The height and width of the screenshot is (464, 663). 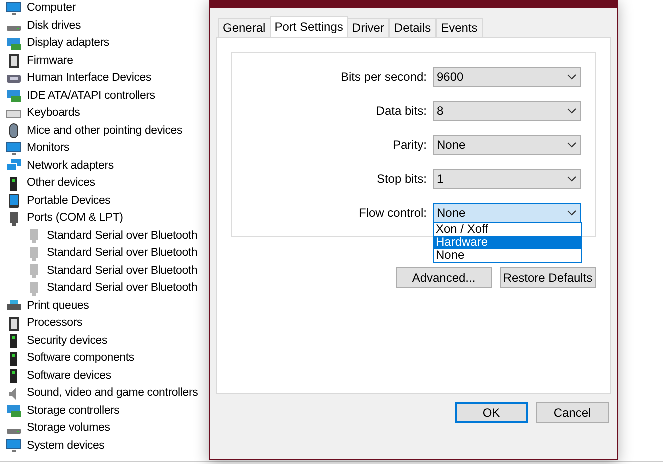 I want to click on tree-item: Disk drives, so click(x=54, y=26).